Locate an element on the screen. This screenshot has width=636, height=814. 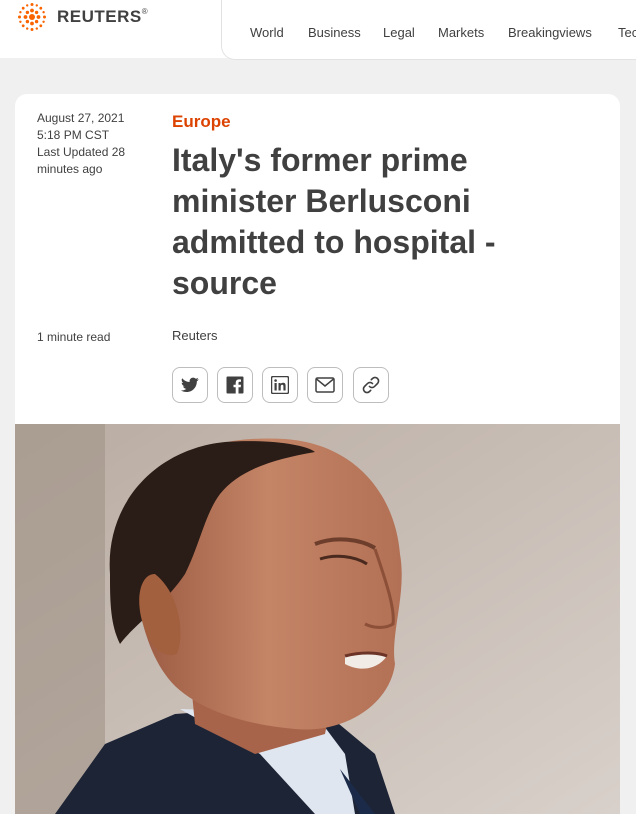
read-time: 1 minute read is located at coordinates (74, 337).